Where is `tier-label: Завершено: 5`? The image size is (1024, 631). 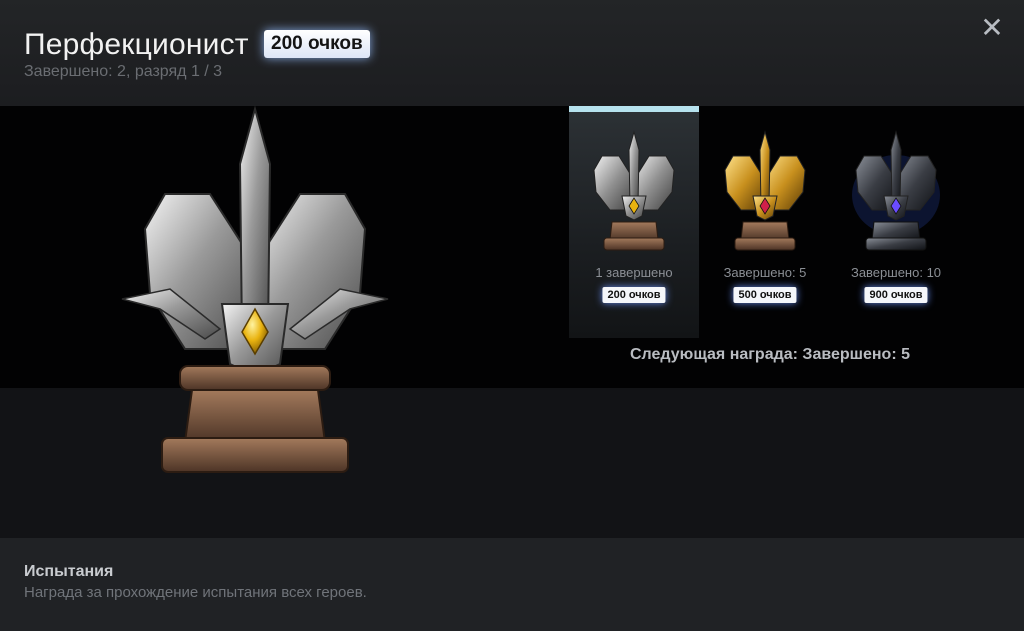 tier-label: Завершено: 5 is located at coordinates (765, 272).